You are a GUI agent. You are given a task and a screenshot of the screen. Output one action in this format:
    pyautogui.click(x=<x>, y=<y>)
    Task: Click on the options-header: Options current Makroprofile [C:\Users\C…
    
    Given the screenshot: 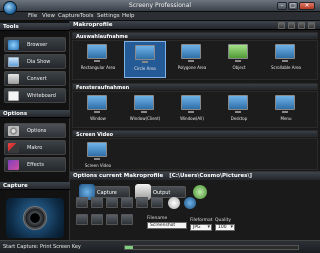 What is the action you would take?
    pyautogui.click(x=195, y=176)
    